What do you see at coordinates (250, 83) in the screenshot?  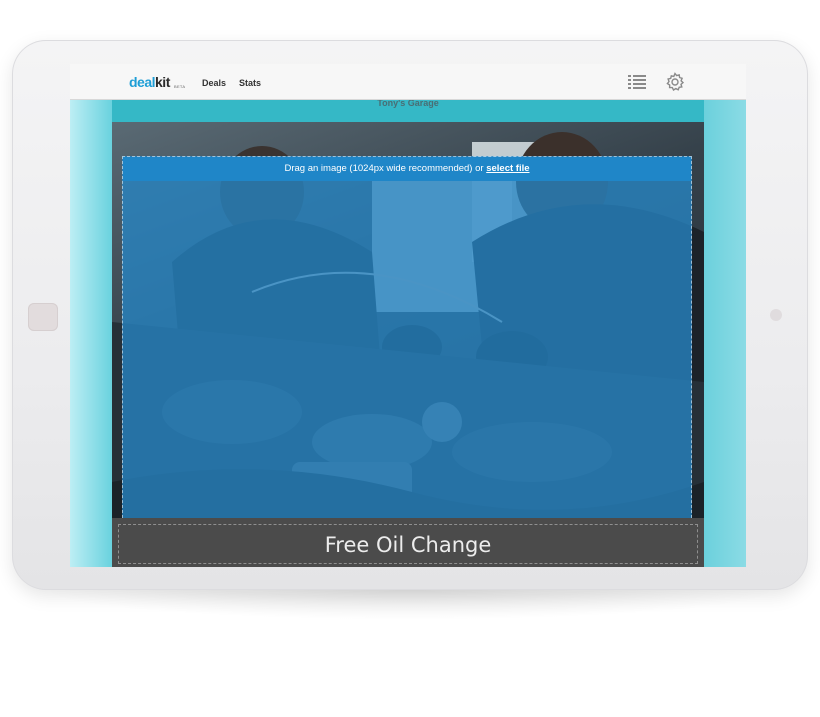 I see `nav-stats: Stats` at bounding box center [250, 83].